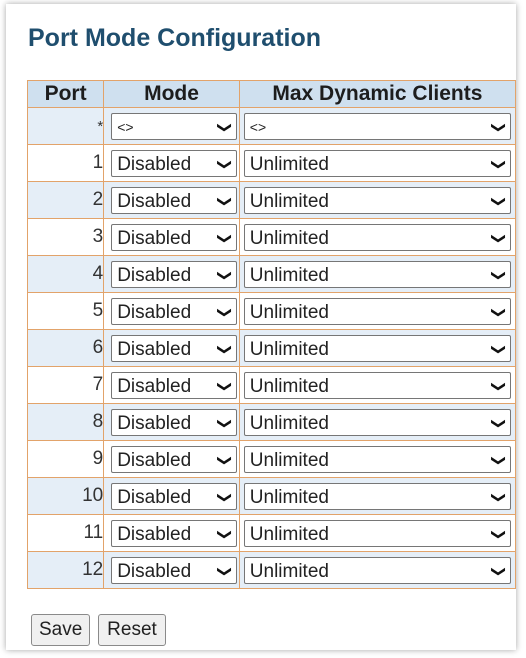 The image size is (526, 658). Describe the element at coordinates (65, 348) in the screenshot. I see `port-cell: 6` at that location.